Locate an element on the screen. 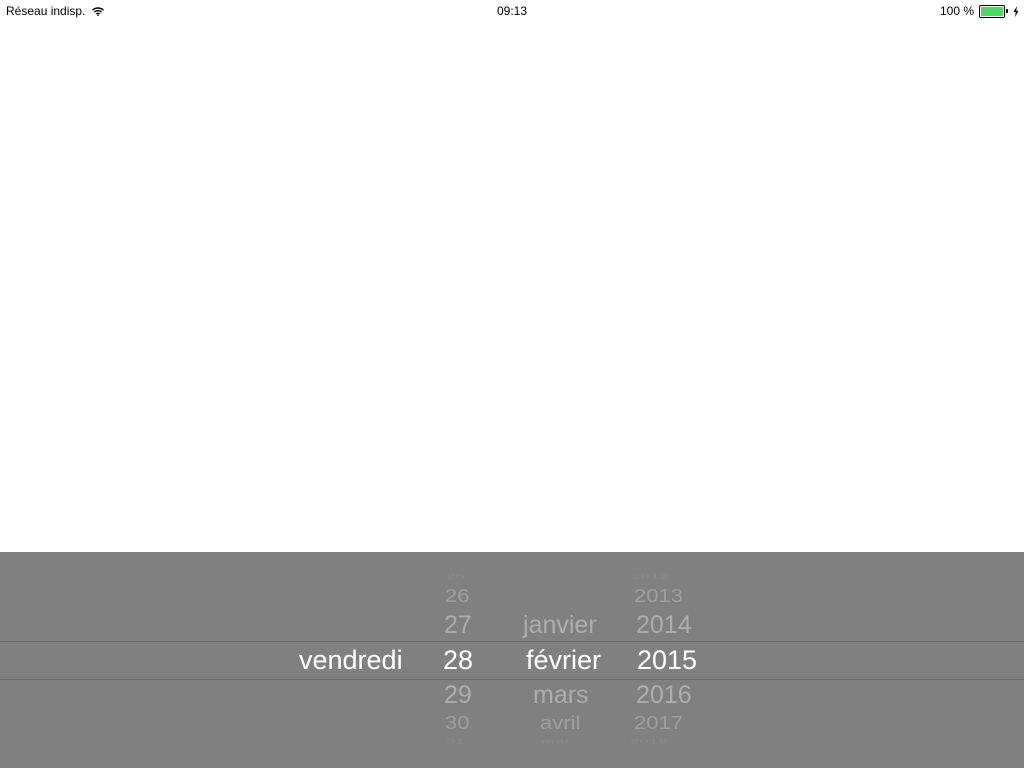  picker-year-option: 2018 is located at coordinates (649, 741).